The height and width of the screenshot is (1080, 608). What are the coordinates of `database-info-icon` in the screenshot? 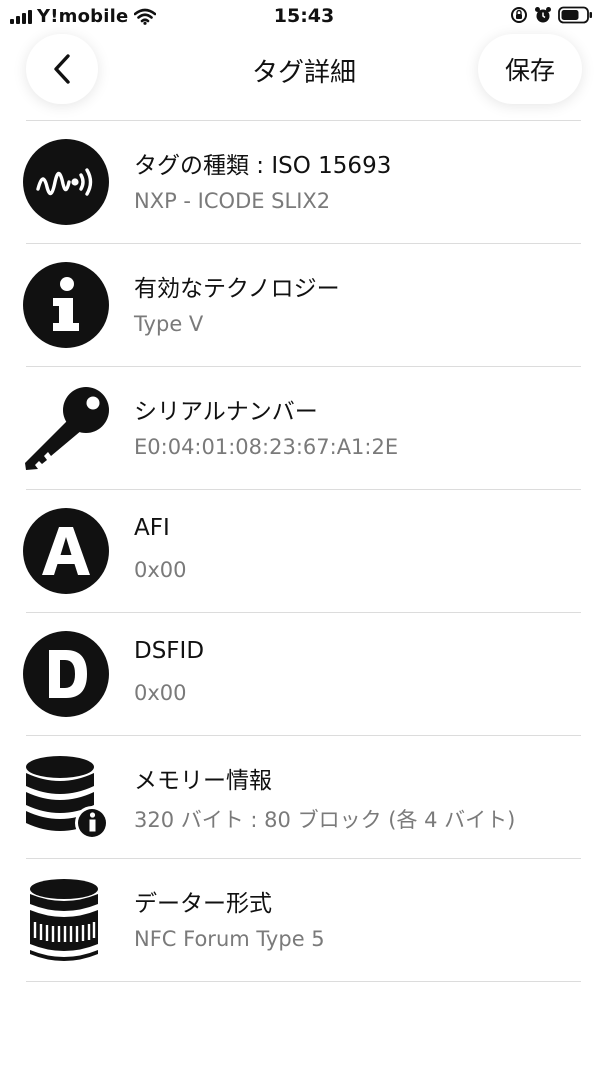 It's located at (67, 798).